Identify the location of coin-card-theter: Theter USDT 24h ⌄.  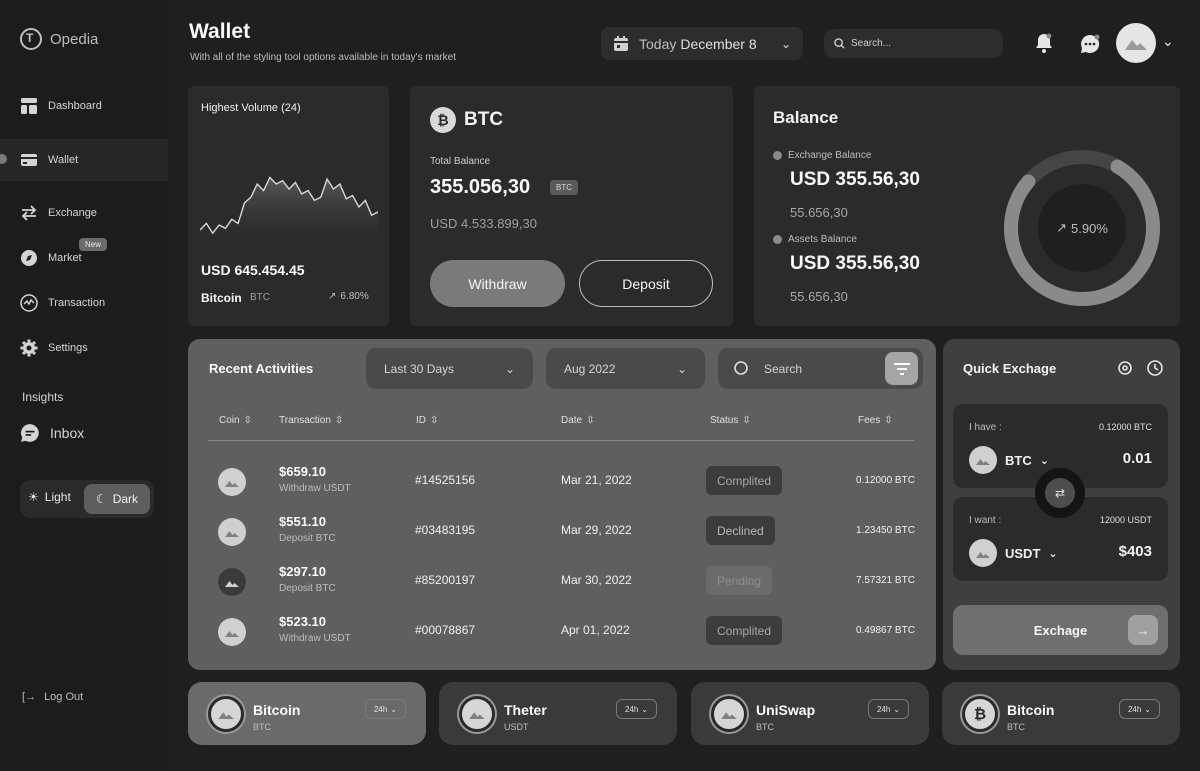
(558, 713).